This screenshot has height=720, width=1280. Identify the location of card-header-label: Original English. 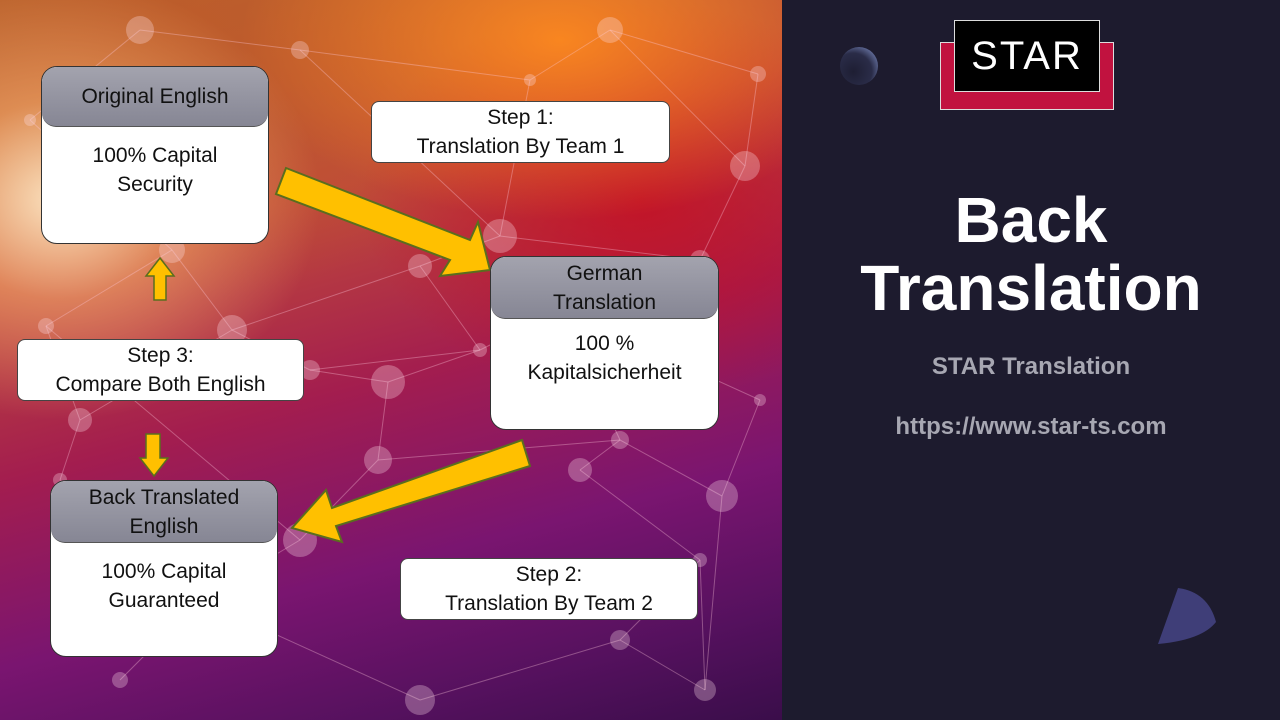
(155, 96).